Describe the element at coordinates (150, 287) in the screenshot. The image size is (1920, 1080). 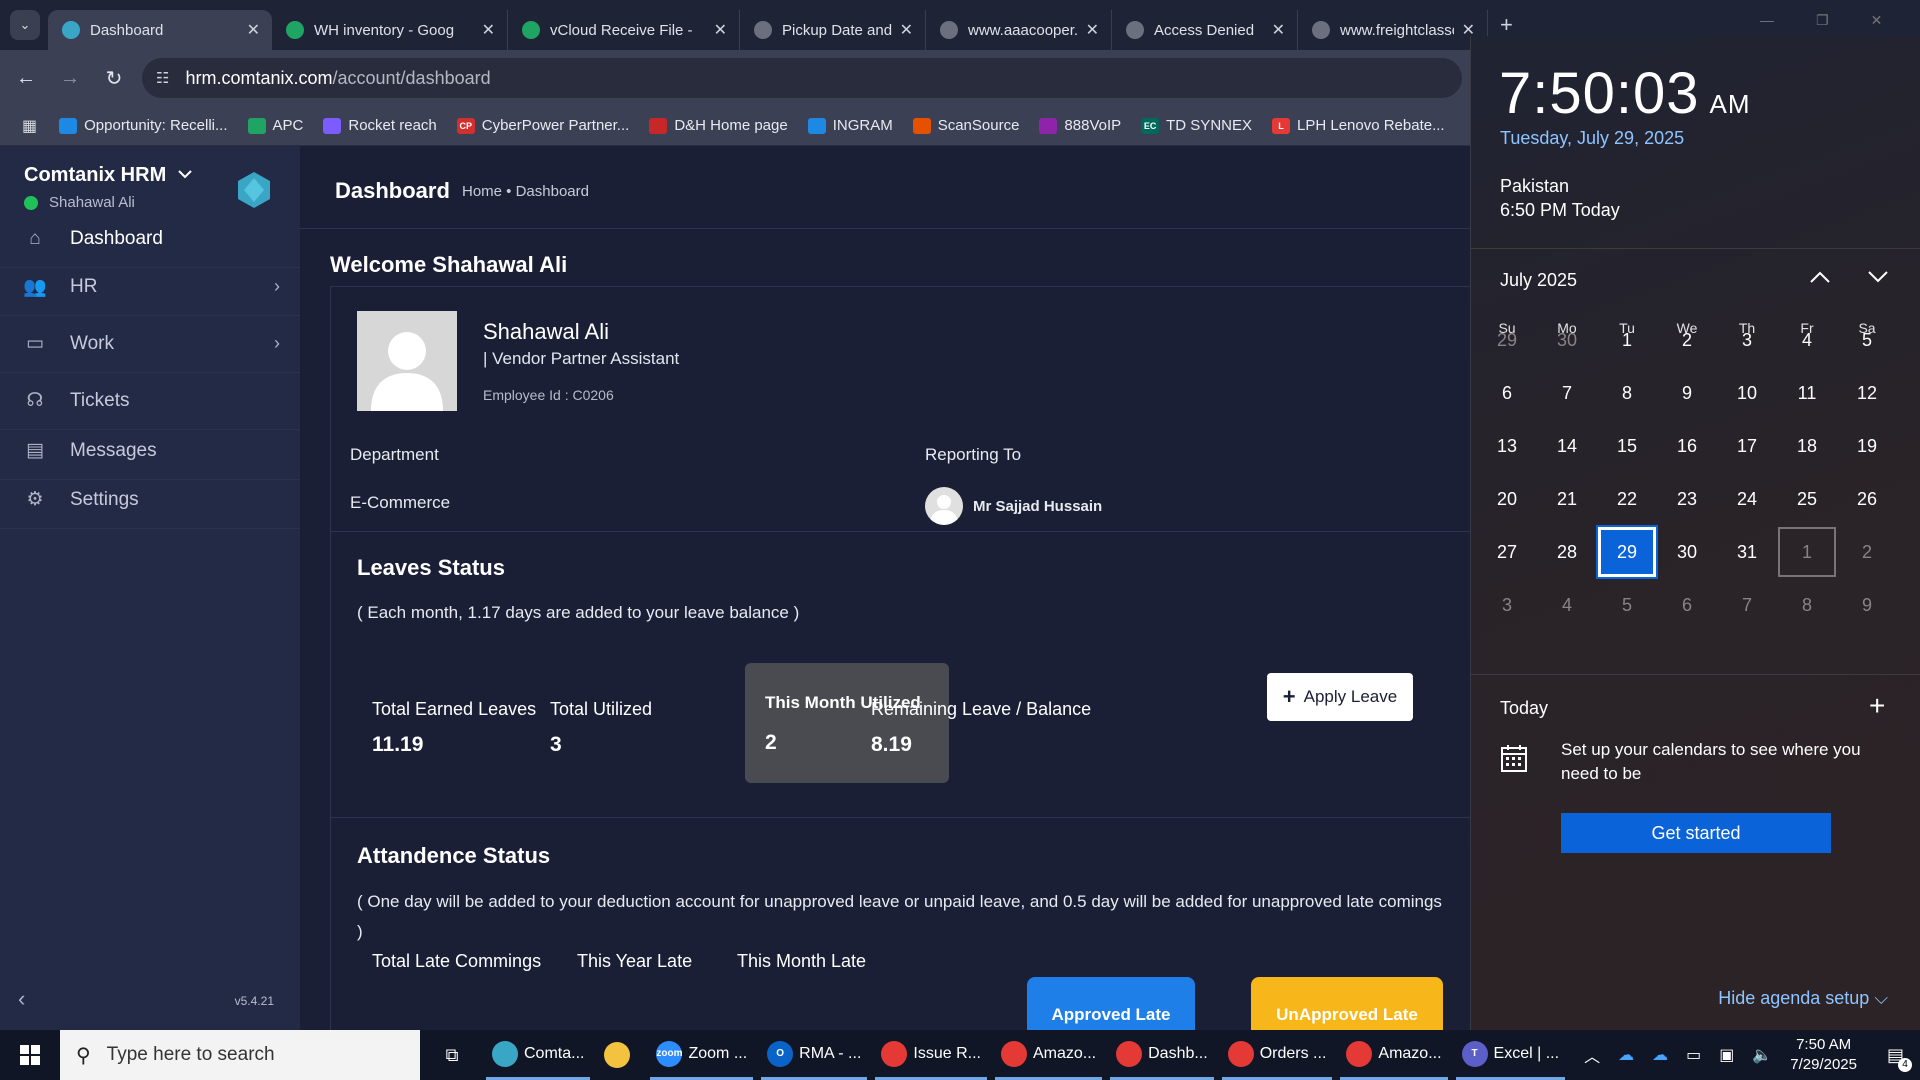
I see `sidebar-item-hr: 👥 HR ›` at that location.